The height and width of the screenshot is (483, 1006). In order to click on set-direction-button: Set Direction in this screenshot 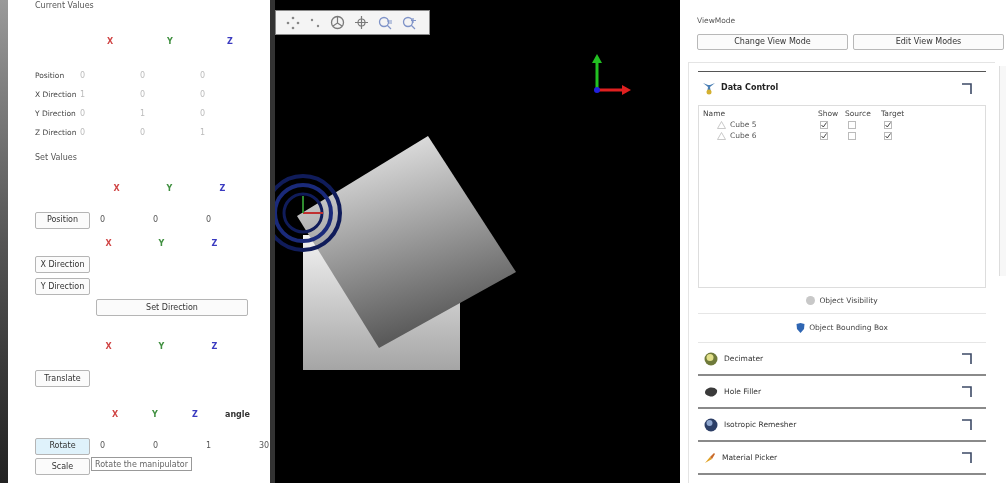, I will do `click(172, 307)`.